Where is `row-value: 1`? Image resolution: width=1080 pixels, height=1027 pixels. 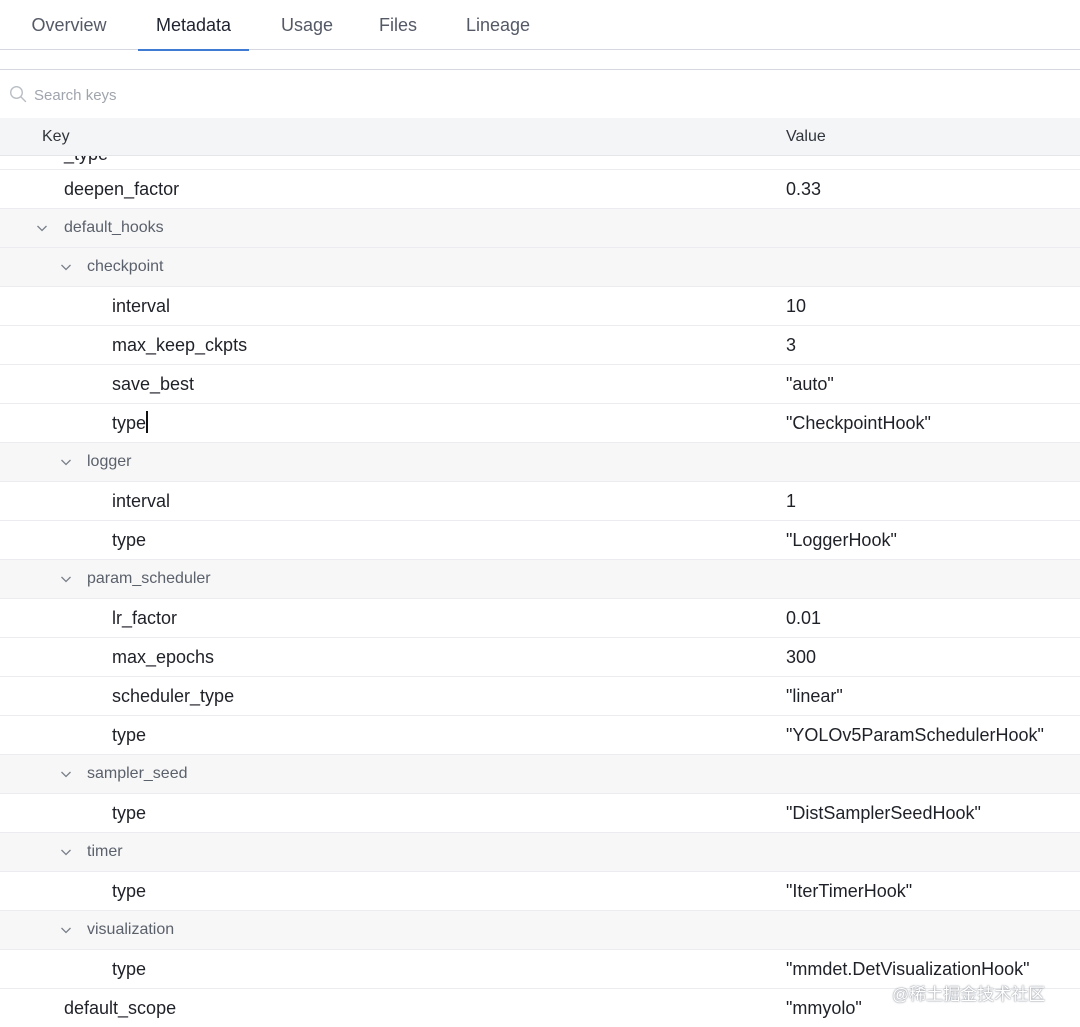 row-value: 1 is located at coordinates (791, 501).